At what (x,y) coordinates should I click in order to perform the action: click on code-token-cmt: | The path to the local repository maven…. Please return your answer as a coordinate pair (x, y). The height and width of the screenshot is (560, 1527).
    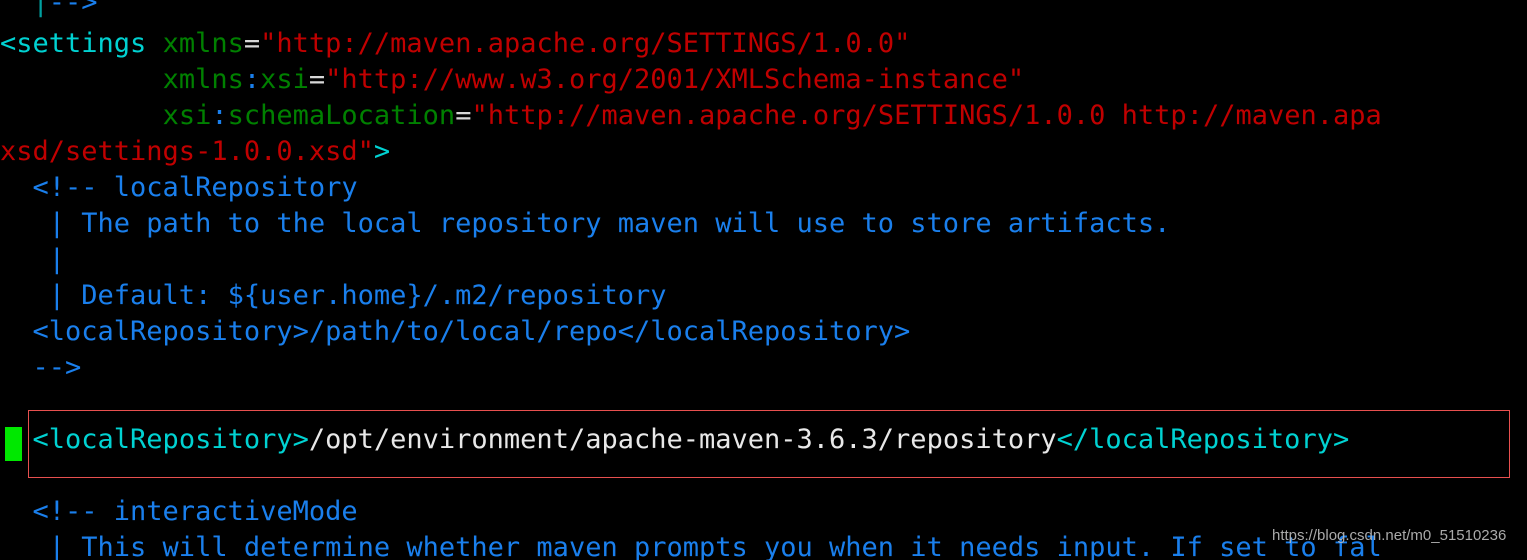
    Looking at the image, I should click on (585, 223).